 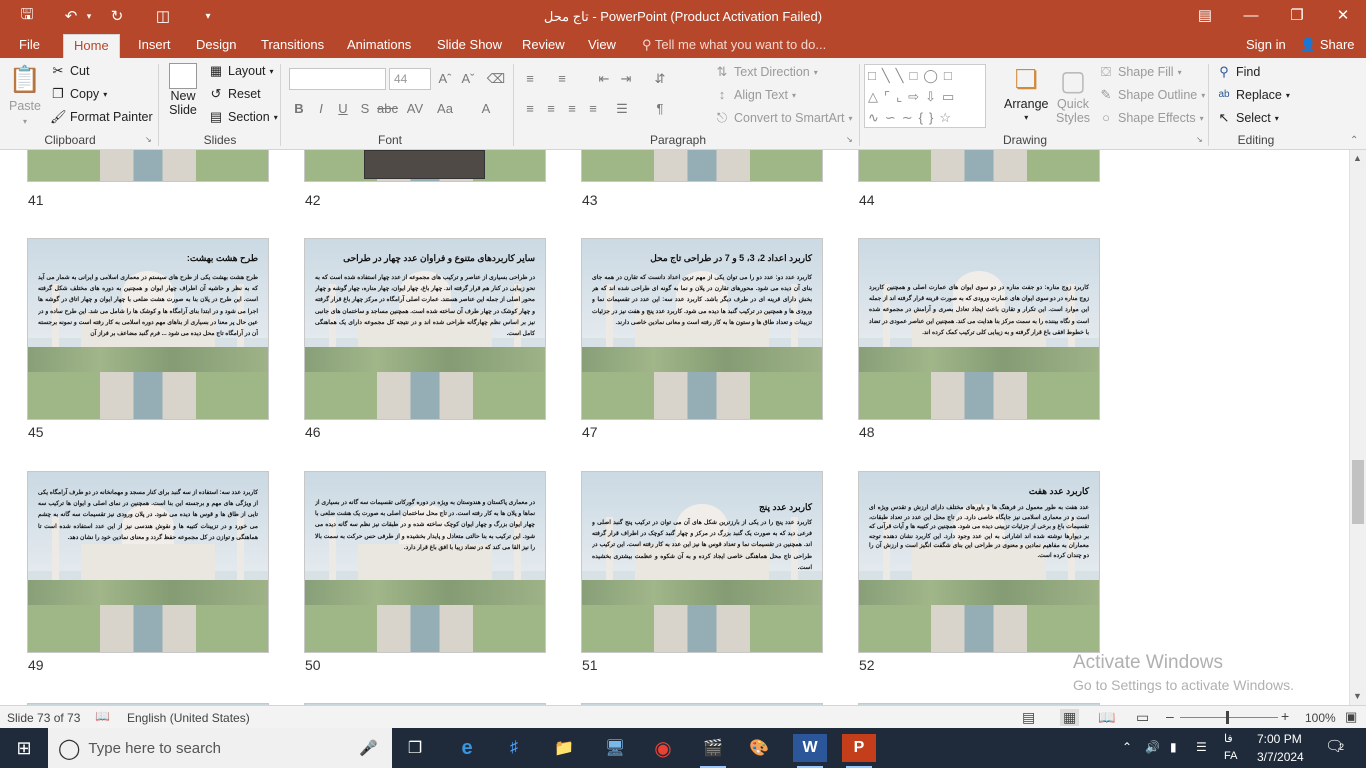 I want to click on paste-button: 📋 Paste ▾, so click(x=25, y=95).